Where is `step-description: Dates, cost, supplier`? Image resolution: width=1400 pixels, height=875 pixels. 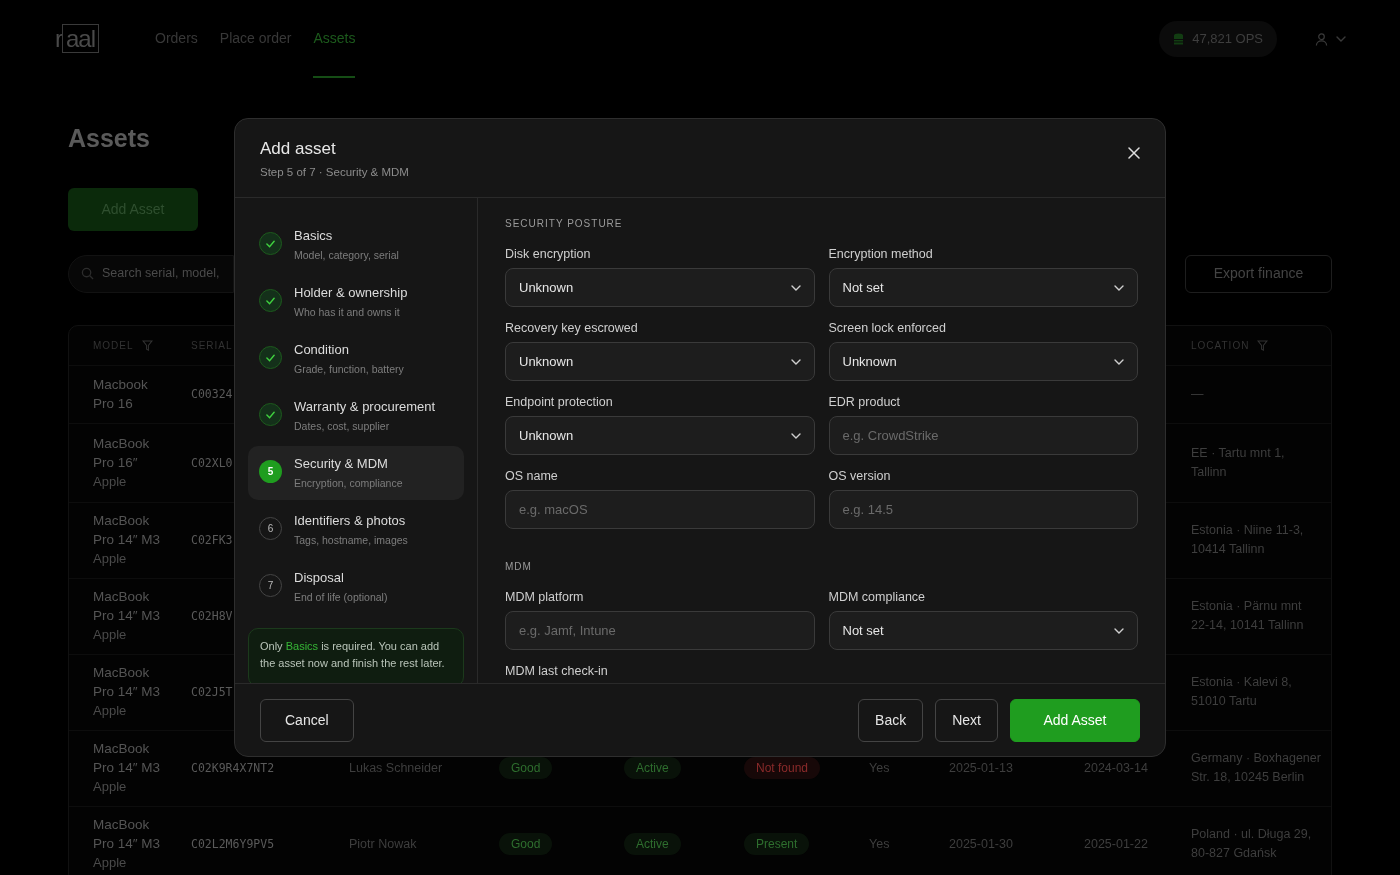
step-description: Dates, cost, supplier is located at coordinates (342, 426).